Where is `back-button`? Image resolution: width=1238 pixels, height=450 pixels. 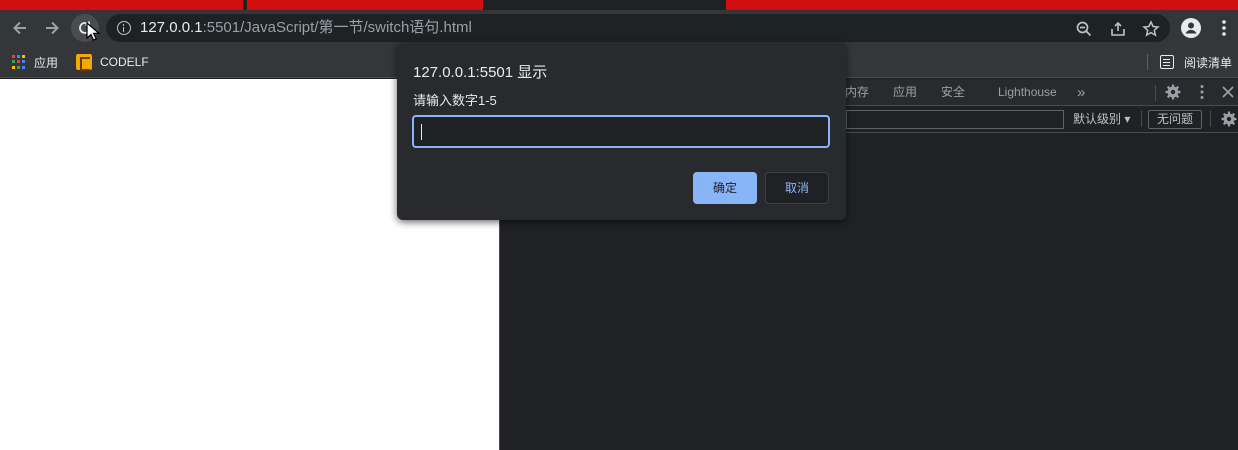
back-button is located at coordinates (20, 28).